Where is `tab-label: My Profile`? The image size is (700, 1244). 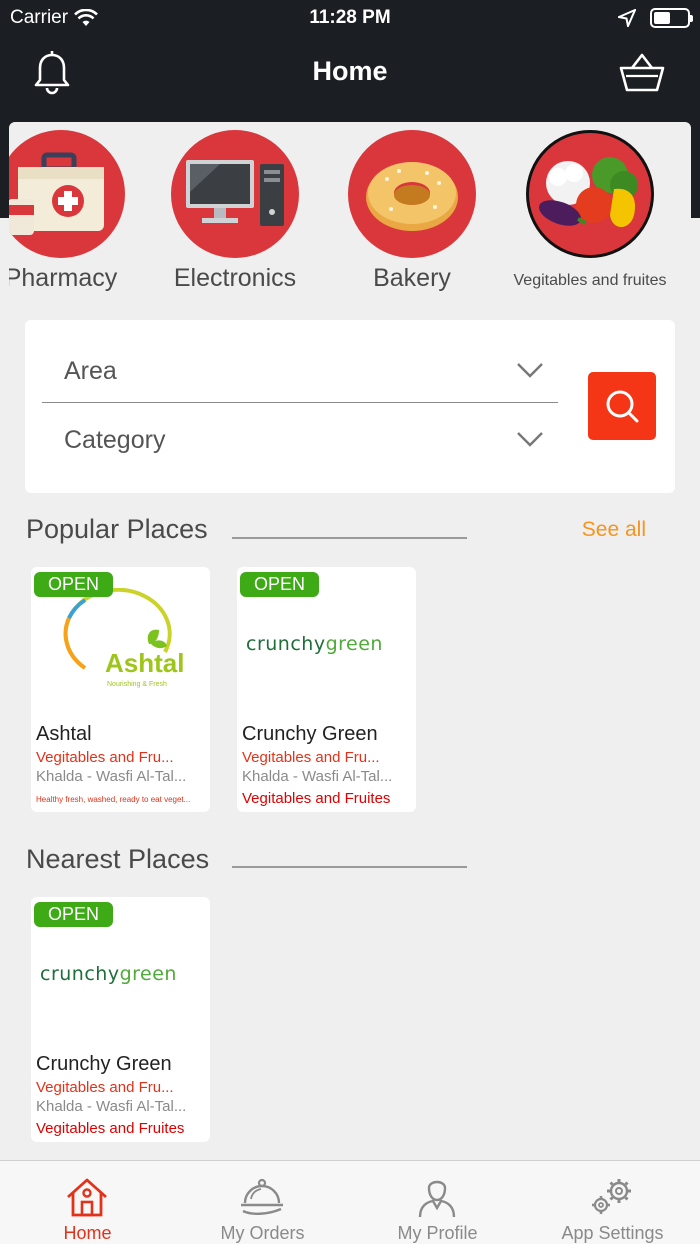
tab-label: My Profile is located at coordinates (437, 1233).